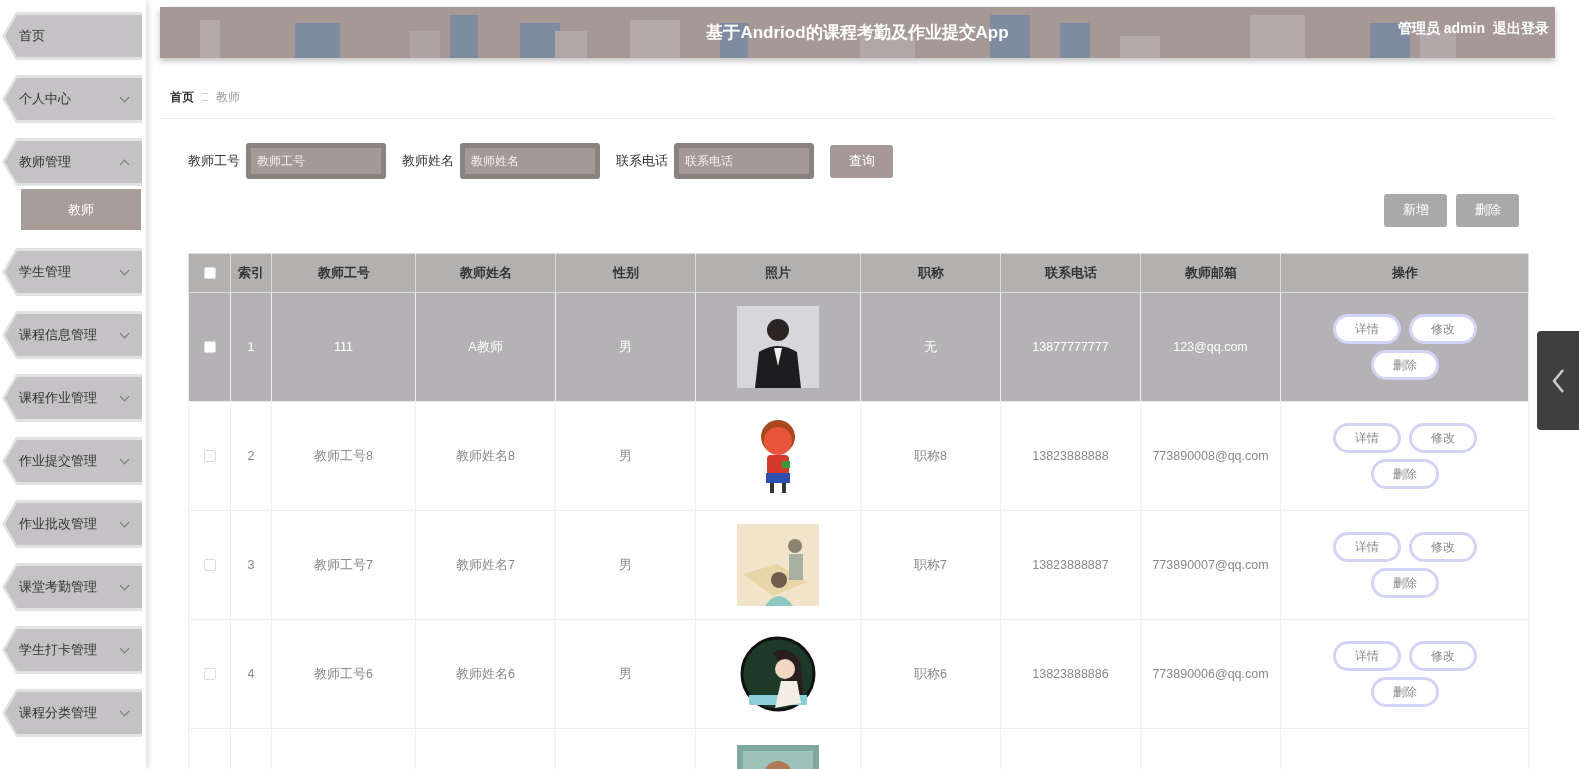 This screenshot has width=1579, height=769. What do you see at coordinates (1070, 455) in the screenshot?
I see `table-cell: 13823888888` at bounding box center [1070, 455].